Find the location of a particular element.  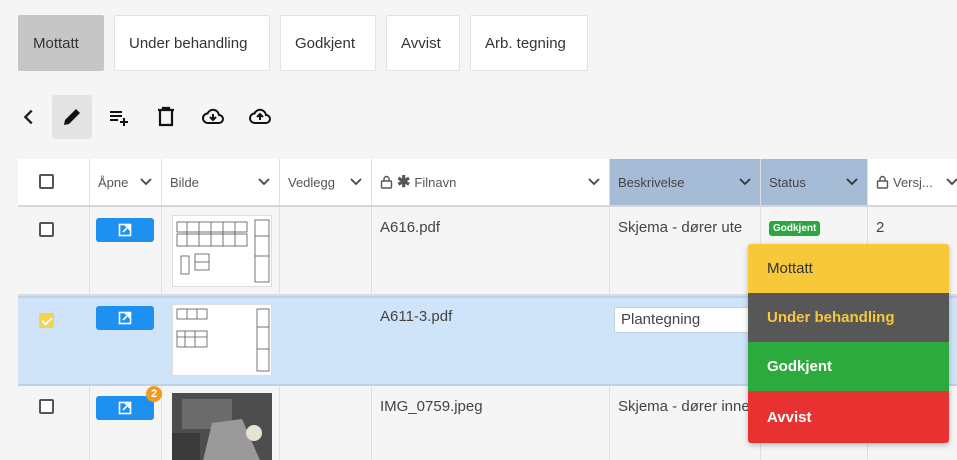

option-label: Mottatt is located at coordinates (790, 268).